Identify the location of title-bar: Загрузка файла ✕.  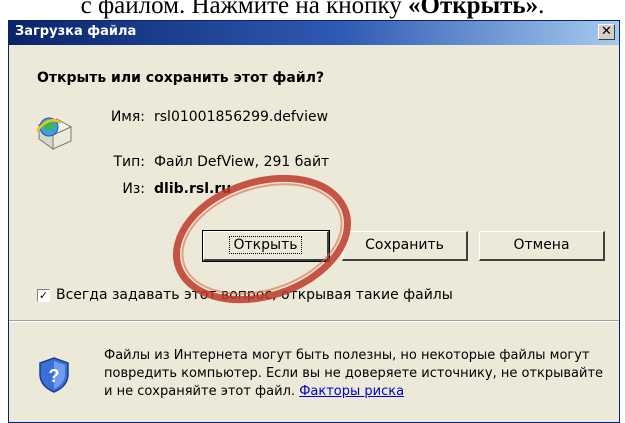
(314, 33).